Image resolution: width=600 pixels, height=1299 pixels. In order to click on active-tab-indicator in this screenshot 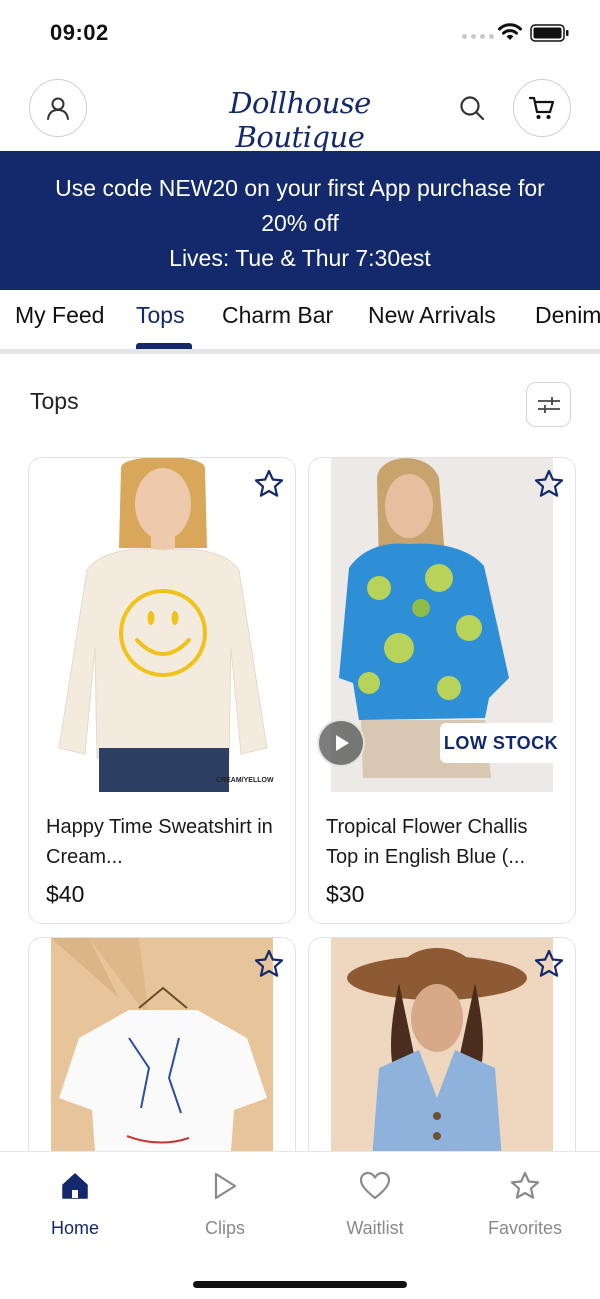, I will do `click(164, 346)`.